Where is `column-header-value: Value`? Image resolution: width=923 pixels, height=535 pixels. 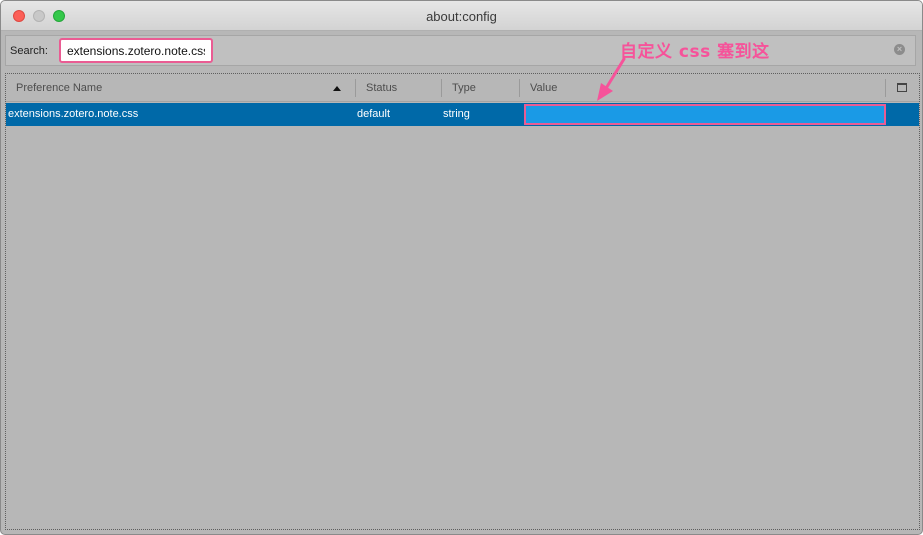
column-header-value: Value is located at coordinates (543, 88).